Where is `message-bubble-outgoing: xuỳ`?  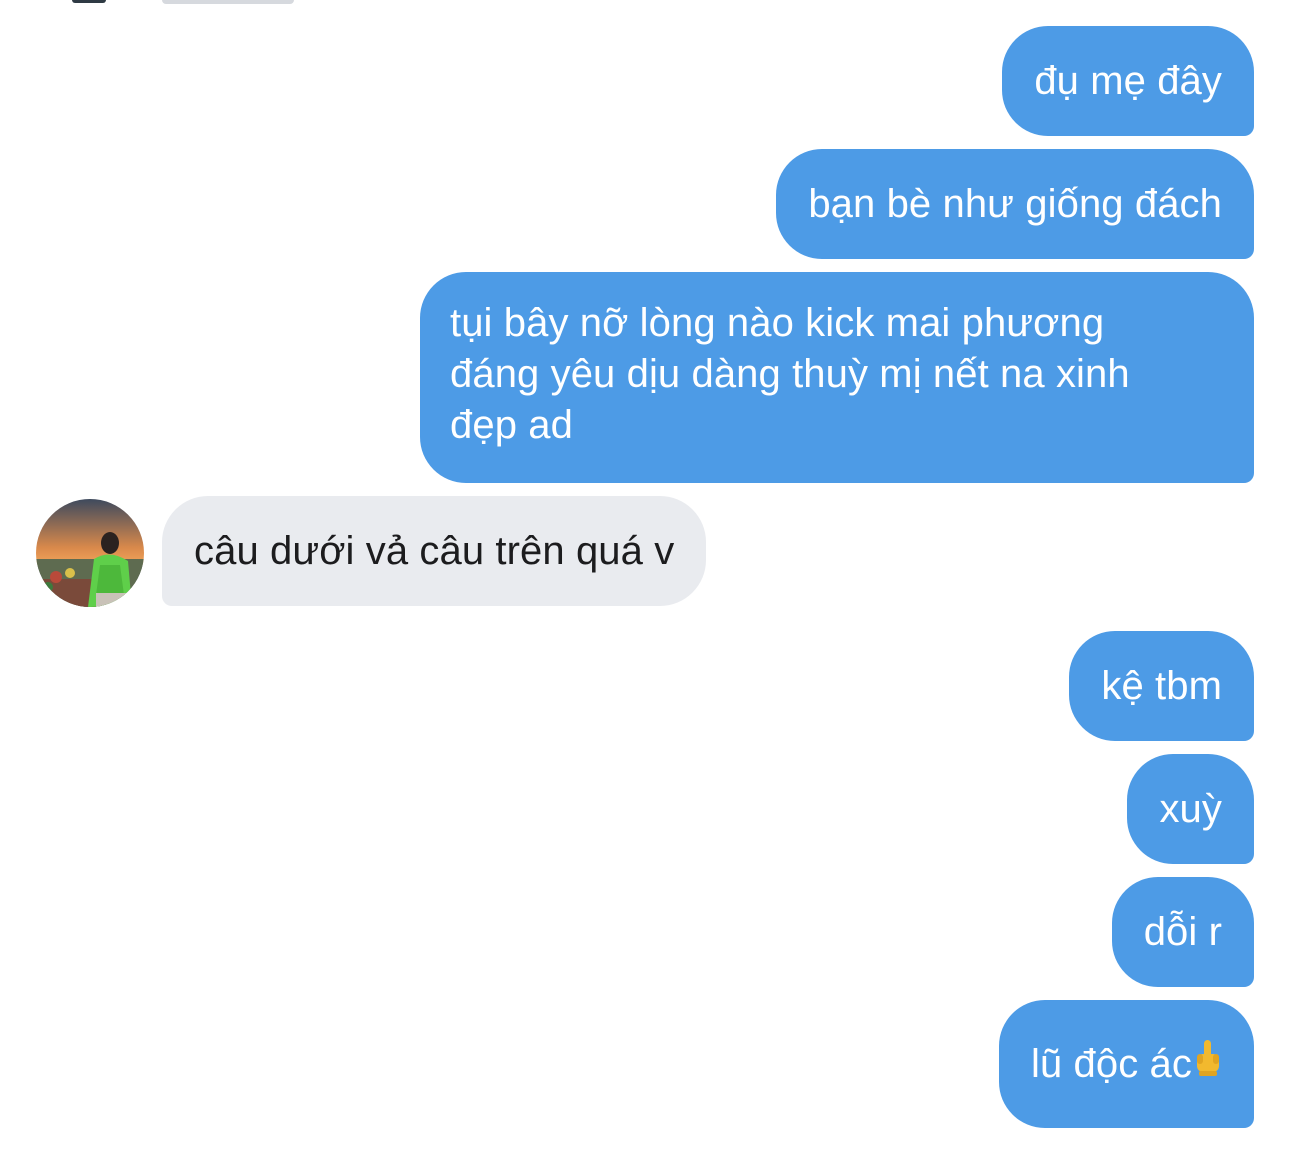
message-bubble-outgoing: xuỳ is located at coordinates (1190, 809).